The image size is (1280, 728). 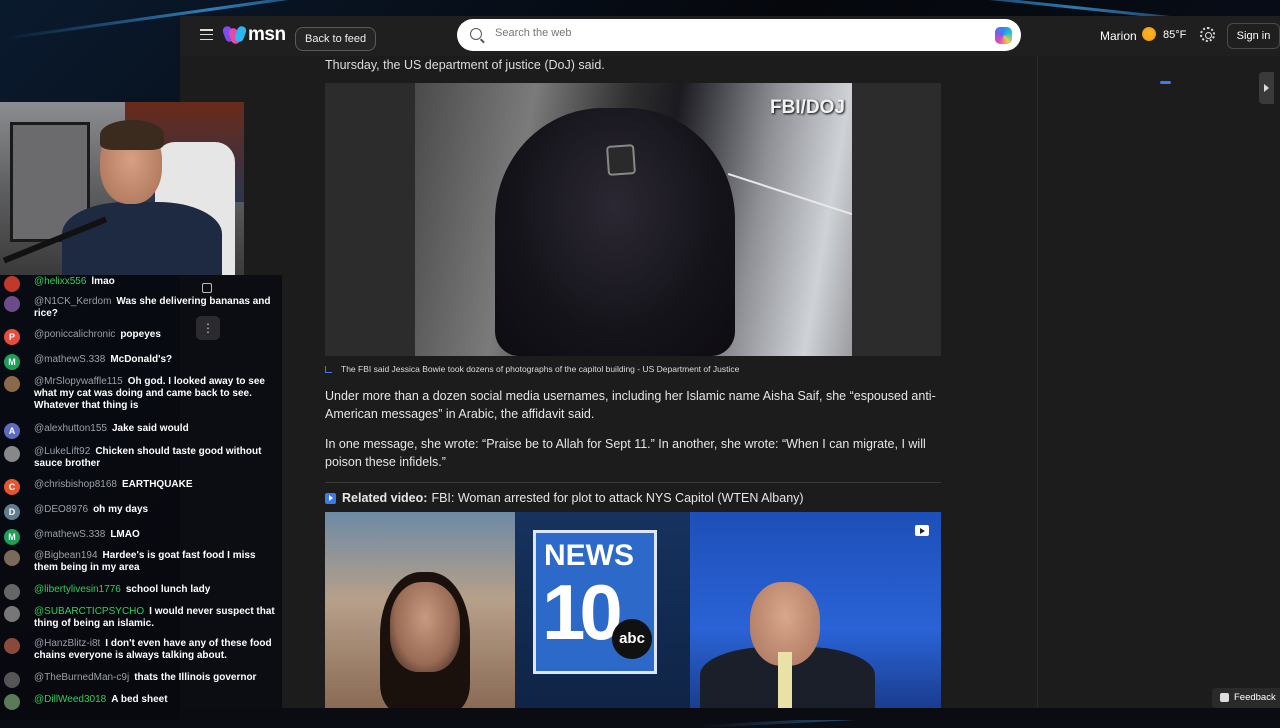 What do you see at coordinates (1224, 697) in the screenshot?
I see `feedback-icon` at bounding box center [1224, 697].